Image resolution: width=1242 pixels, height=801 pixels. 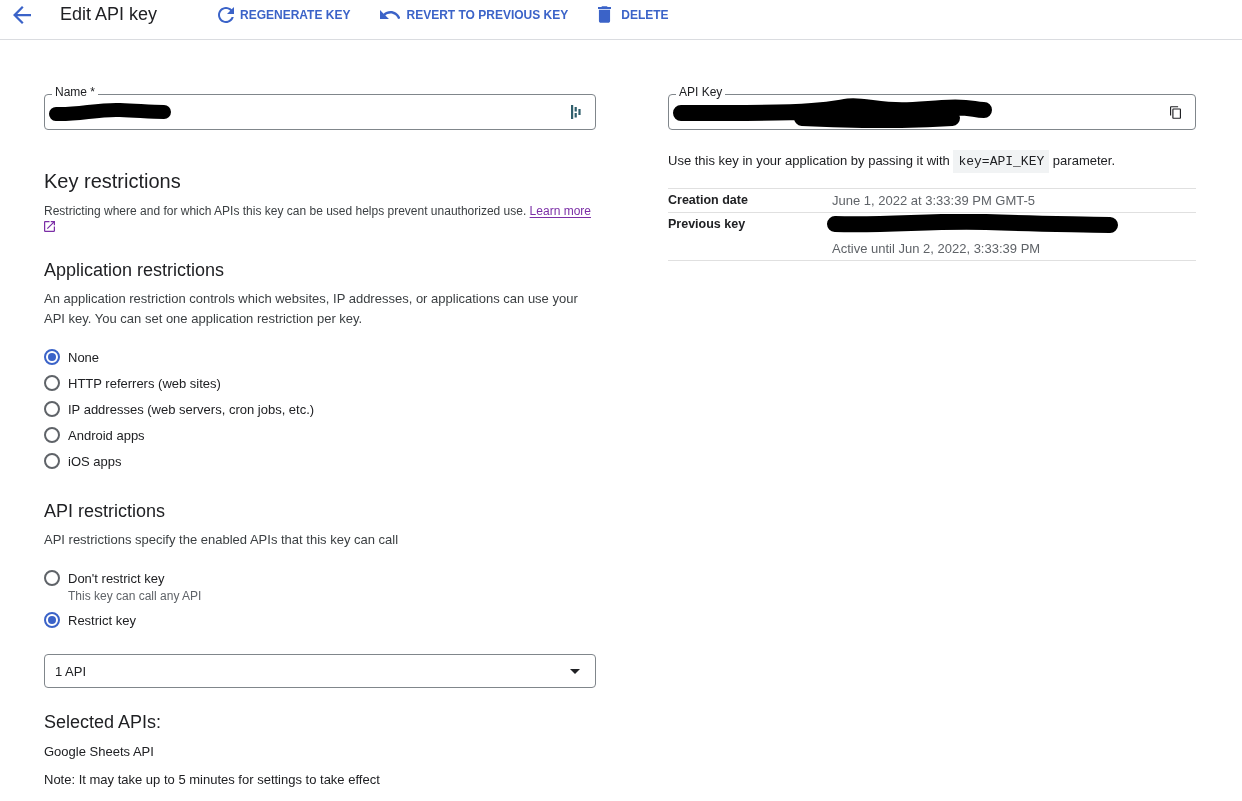 What do you see at coordinates (84, 357) in the screenshot?
I see `radio-label: None` at bounding box center [84, 357].